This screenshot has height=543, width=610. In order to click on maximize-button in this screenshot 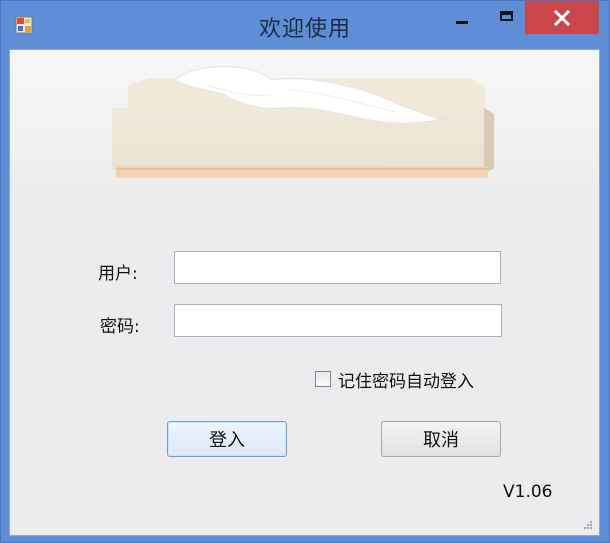, I will do `click(506, 16)`.